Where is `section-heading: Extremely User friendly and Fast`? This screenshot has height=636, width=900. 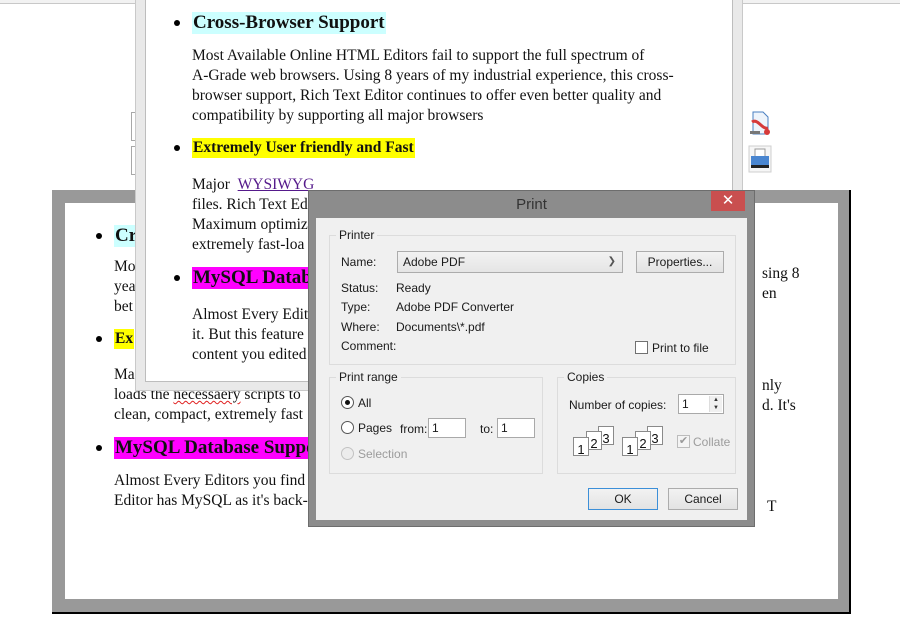
section-heading: Extremely User friendly and Fast is located at coordinates (303, 148).